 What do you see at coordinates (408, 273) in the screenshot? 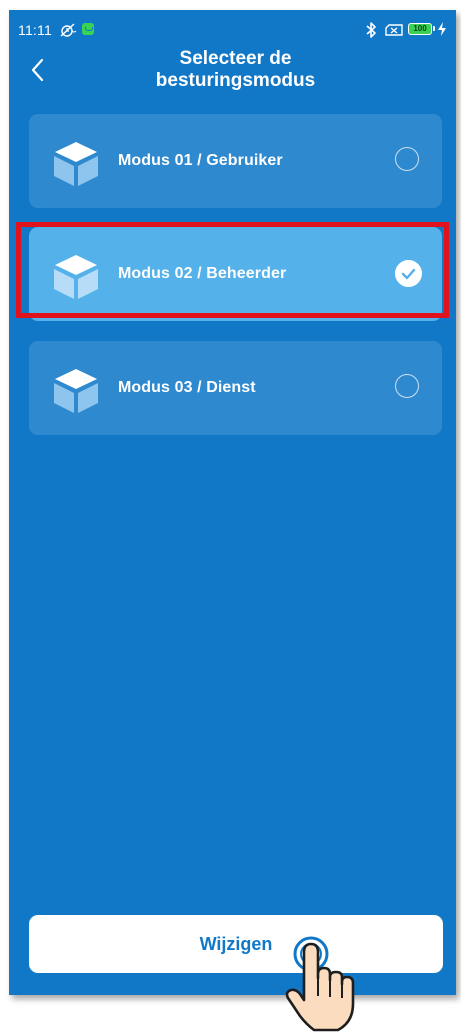
I see `radio-checked-icon` at bounding box center [408, 273].